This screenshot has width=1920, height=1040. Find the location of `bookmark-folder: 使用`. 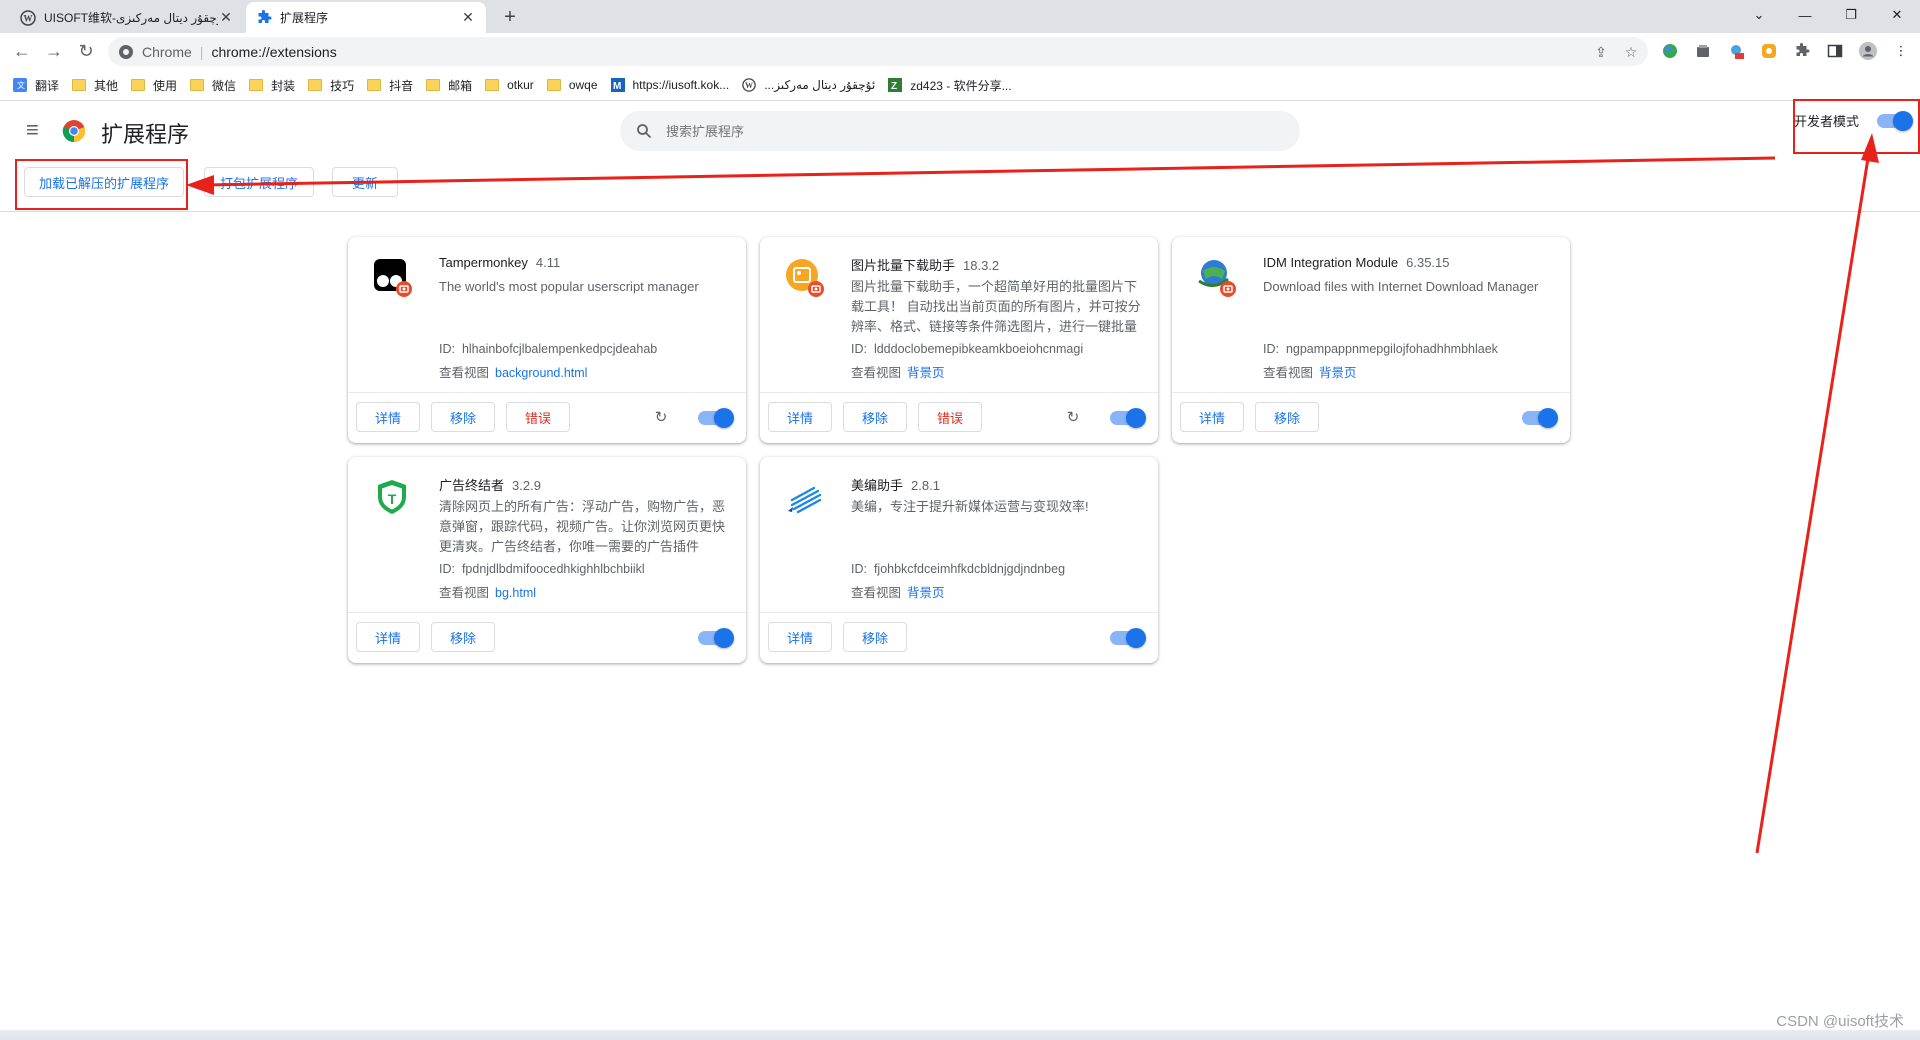

bookmark-folder: 使用 is located at coordinates (154, 85).